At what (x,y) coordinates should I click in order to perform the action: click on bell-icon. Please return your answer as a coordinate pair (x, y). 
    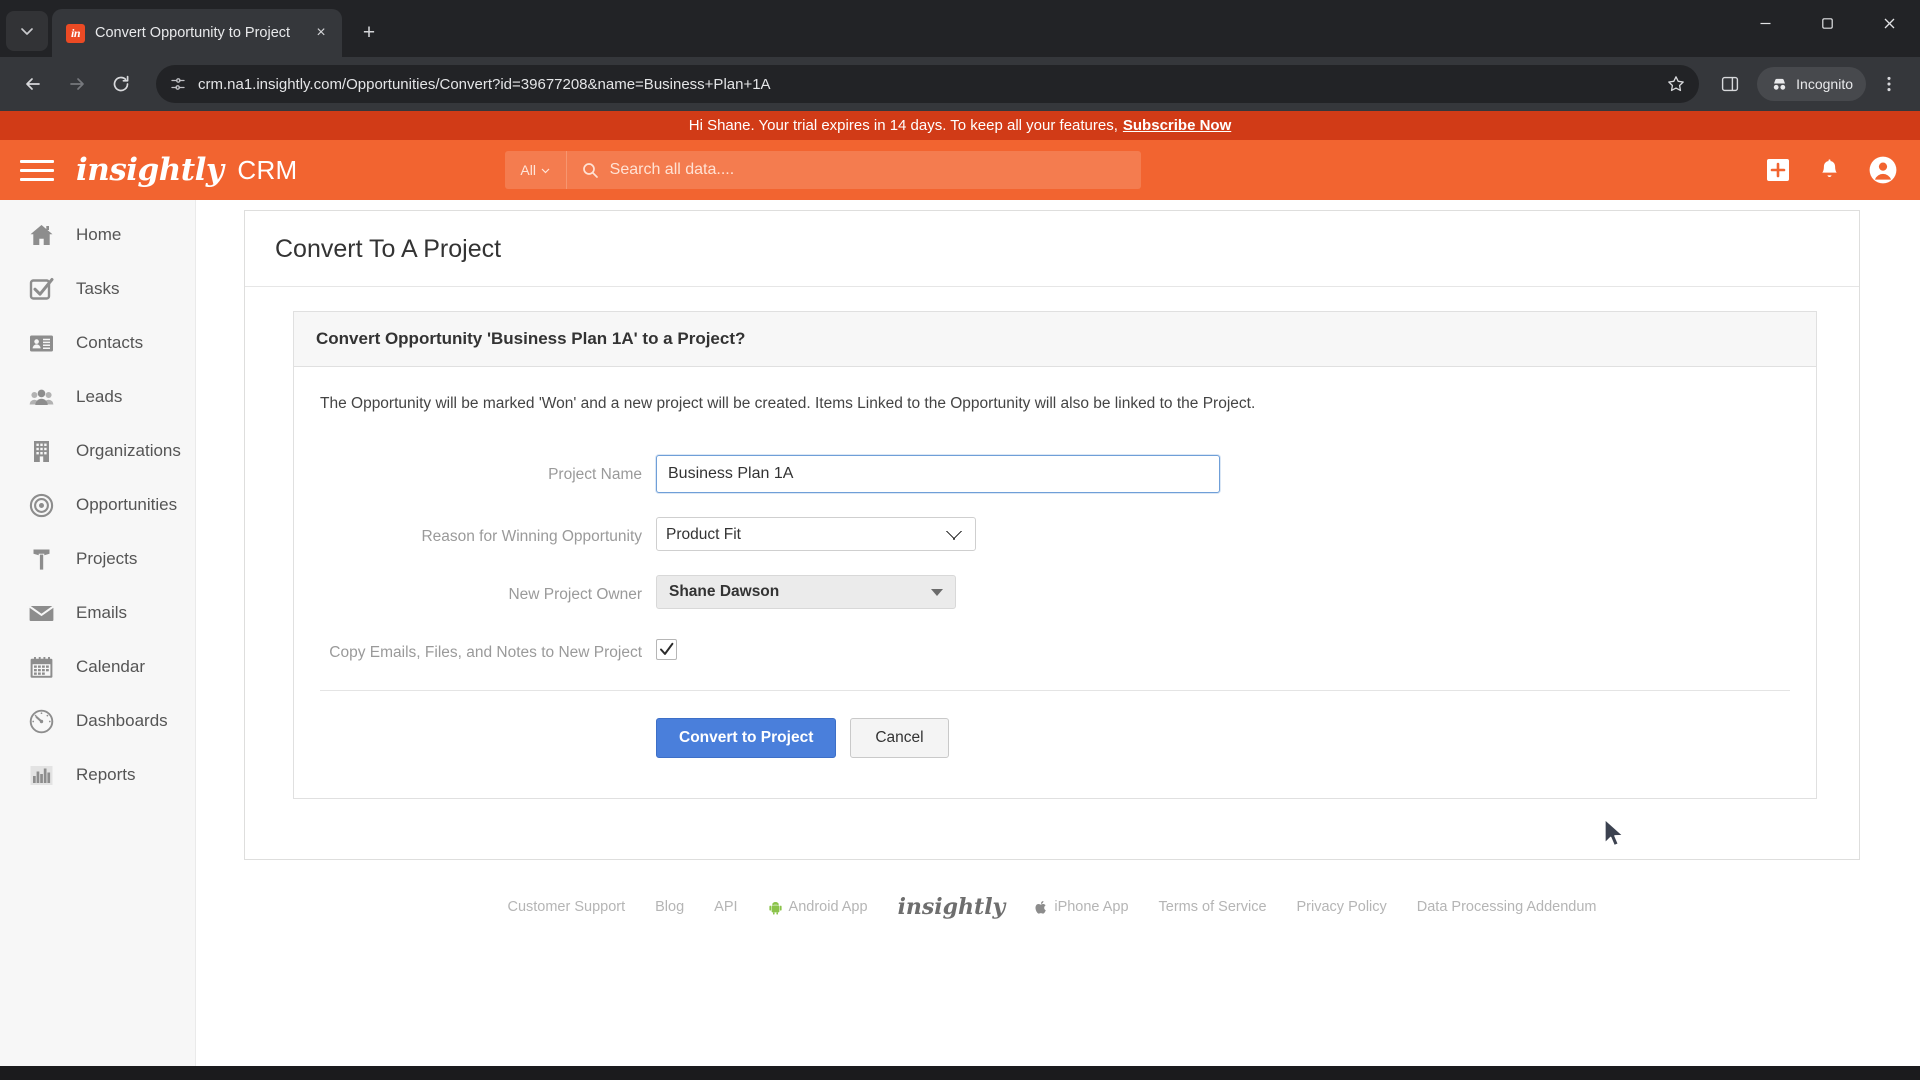
    Looking at the image, I should click on (1829, 170).